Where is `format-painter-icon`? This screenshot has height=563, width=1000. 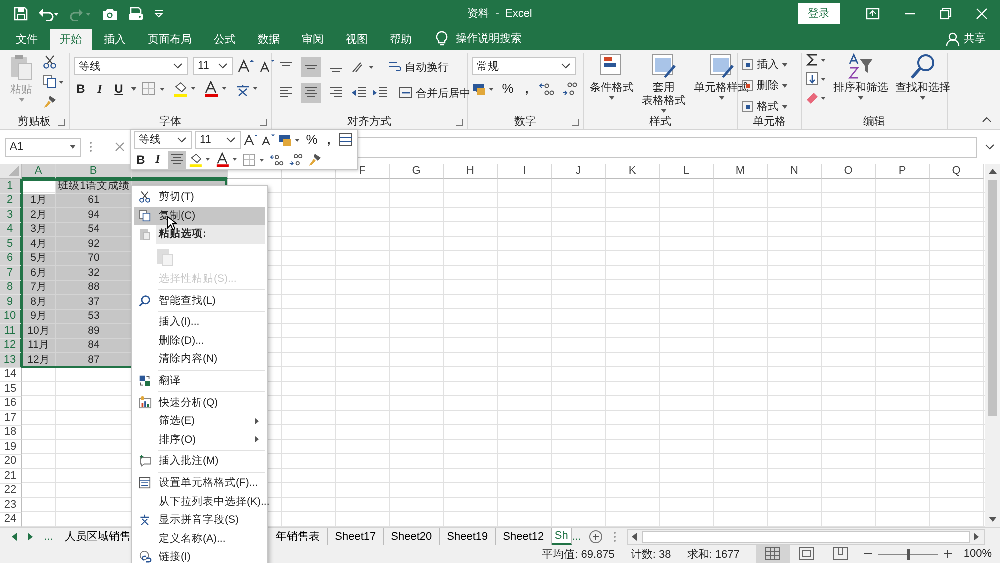
format-painter-icon is located at coordinates (315, 159).